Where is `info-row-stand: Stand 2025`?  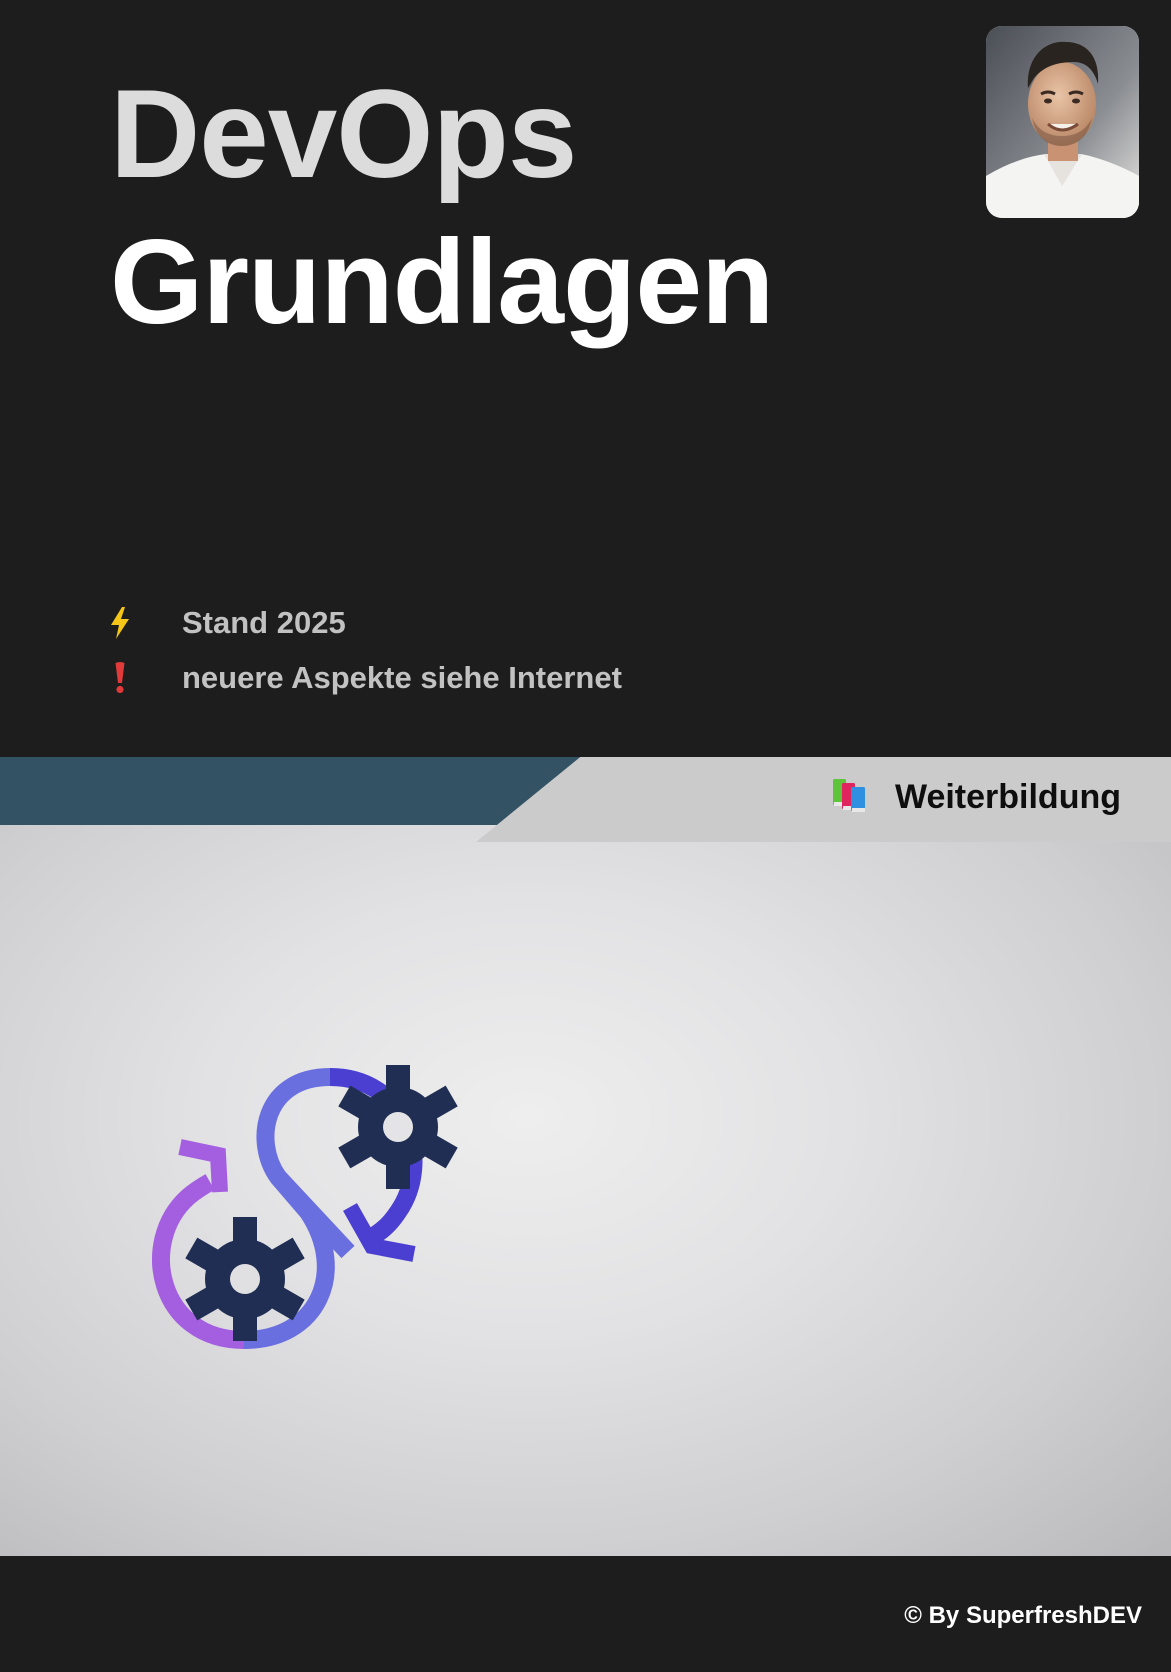 info-row-stand: Stand 2025 is located at coordinates (227, 623).